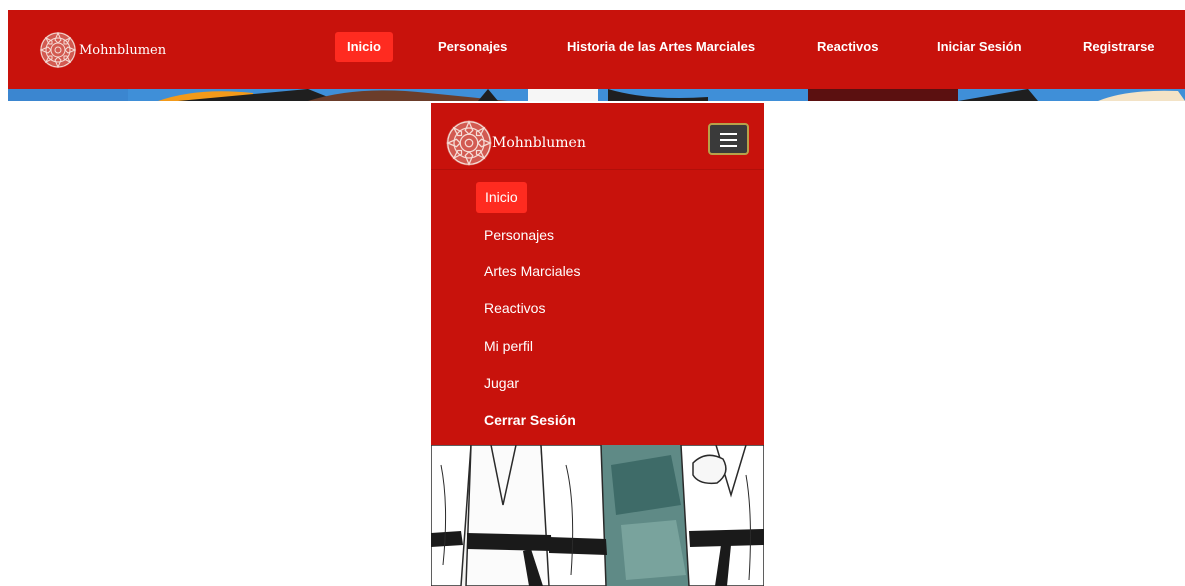 Image resolution: width=1185 pixels, height=586 pixels. I want to click on mobile-nav-link-mi-perfil: Mi perfil, so click(508, 346).